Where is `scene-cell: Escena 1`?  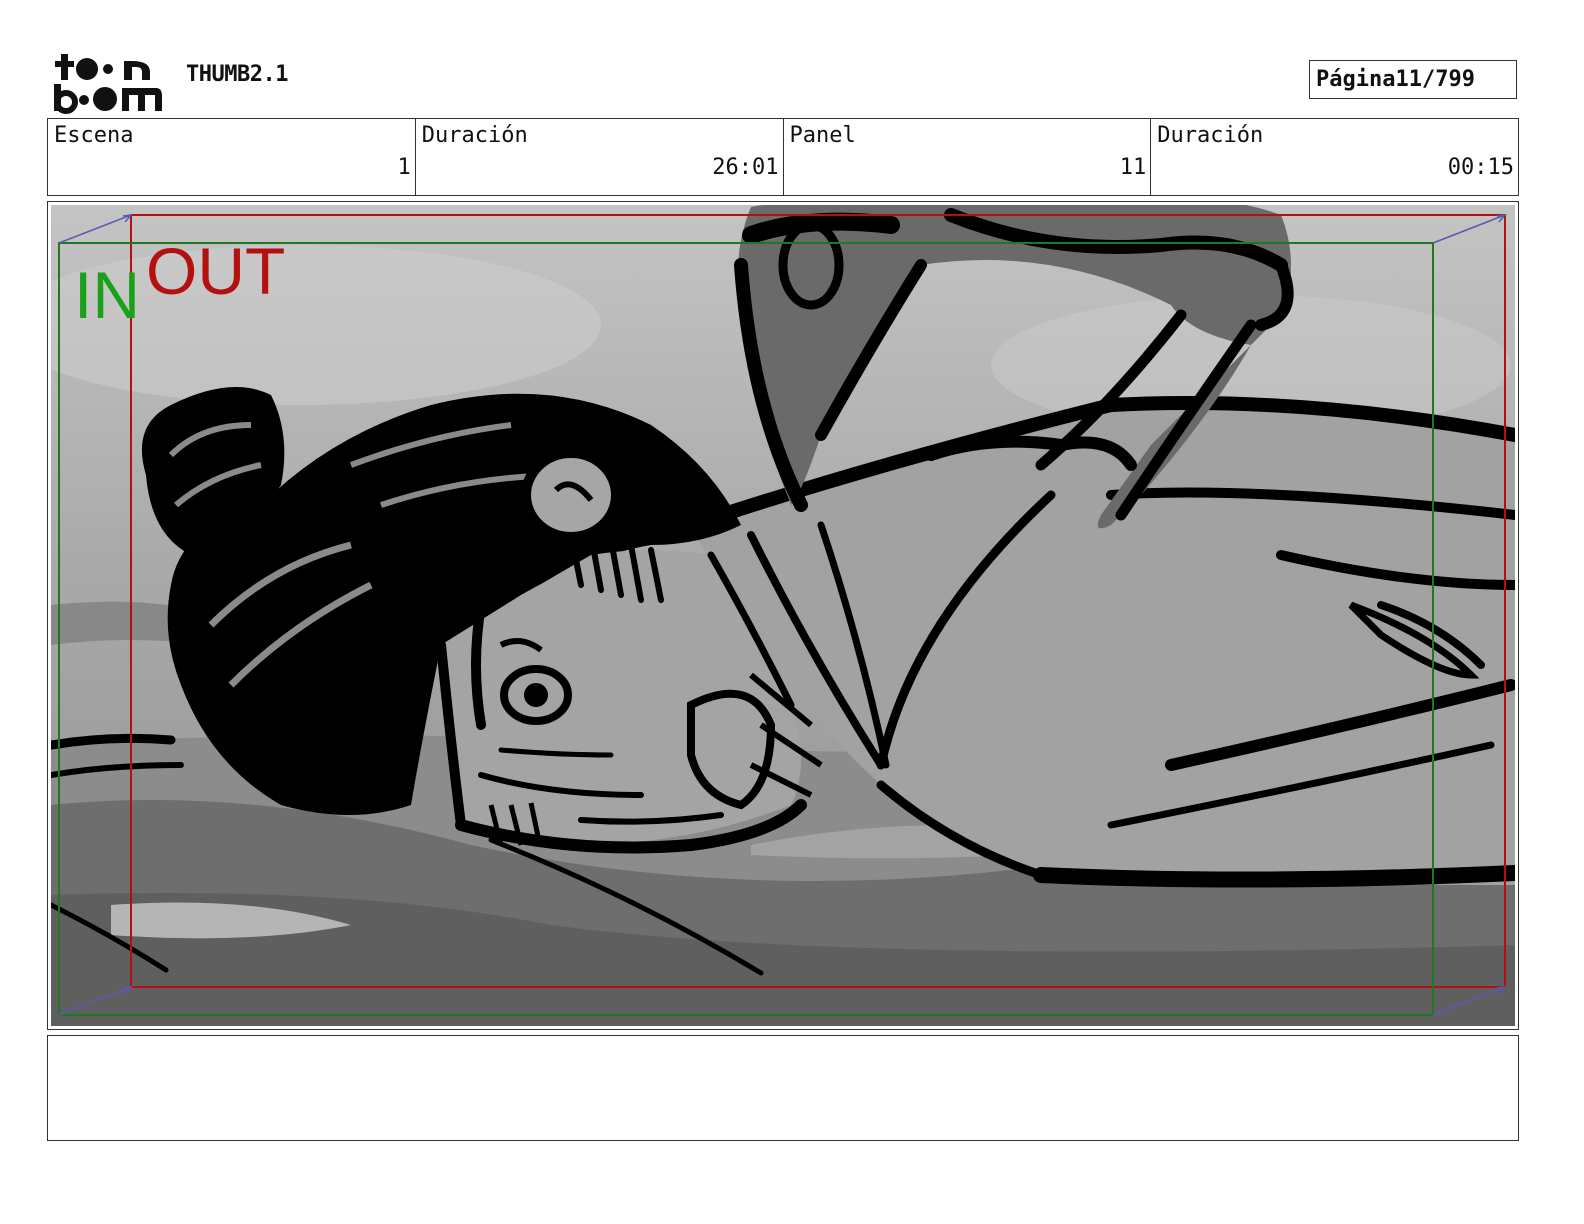 scene-cell: Escena 1 is located at coordinates (232, 157).